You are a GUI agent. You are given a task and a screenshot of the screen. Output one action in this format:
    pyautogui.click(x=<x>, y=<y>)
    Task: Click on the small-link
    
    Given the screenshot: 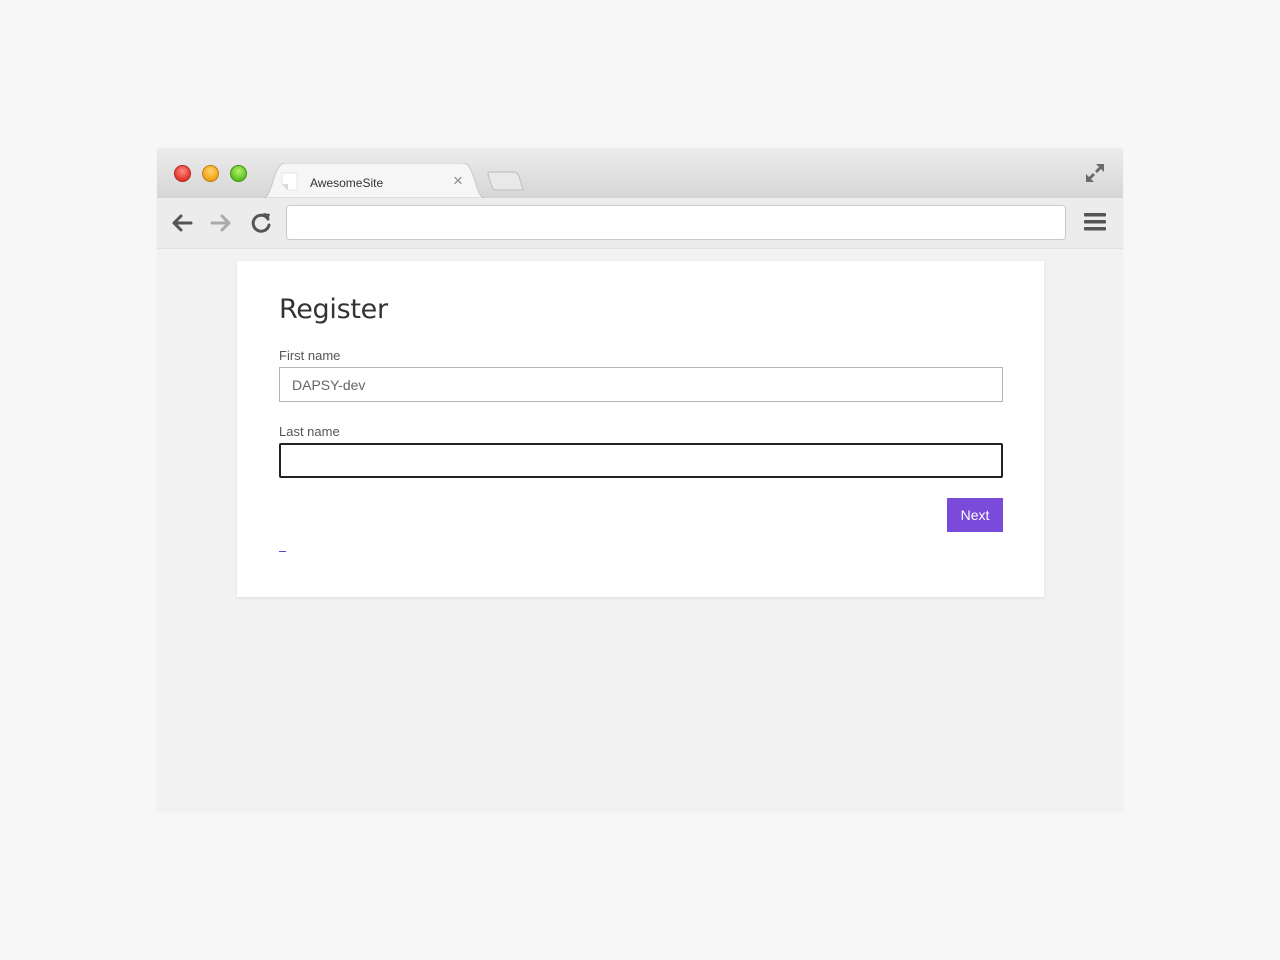 What is the action you would take?
    pyautogui.click(x=282, y=551)
    